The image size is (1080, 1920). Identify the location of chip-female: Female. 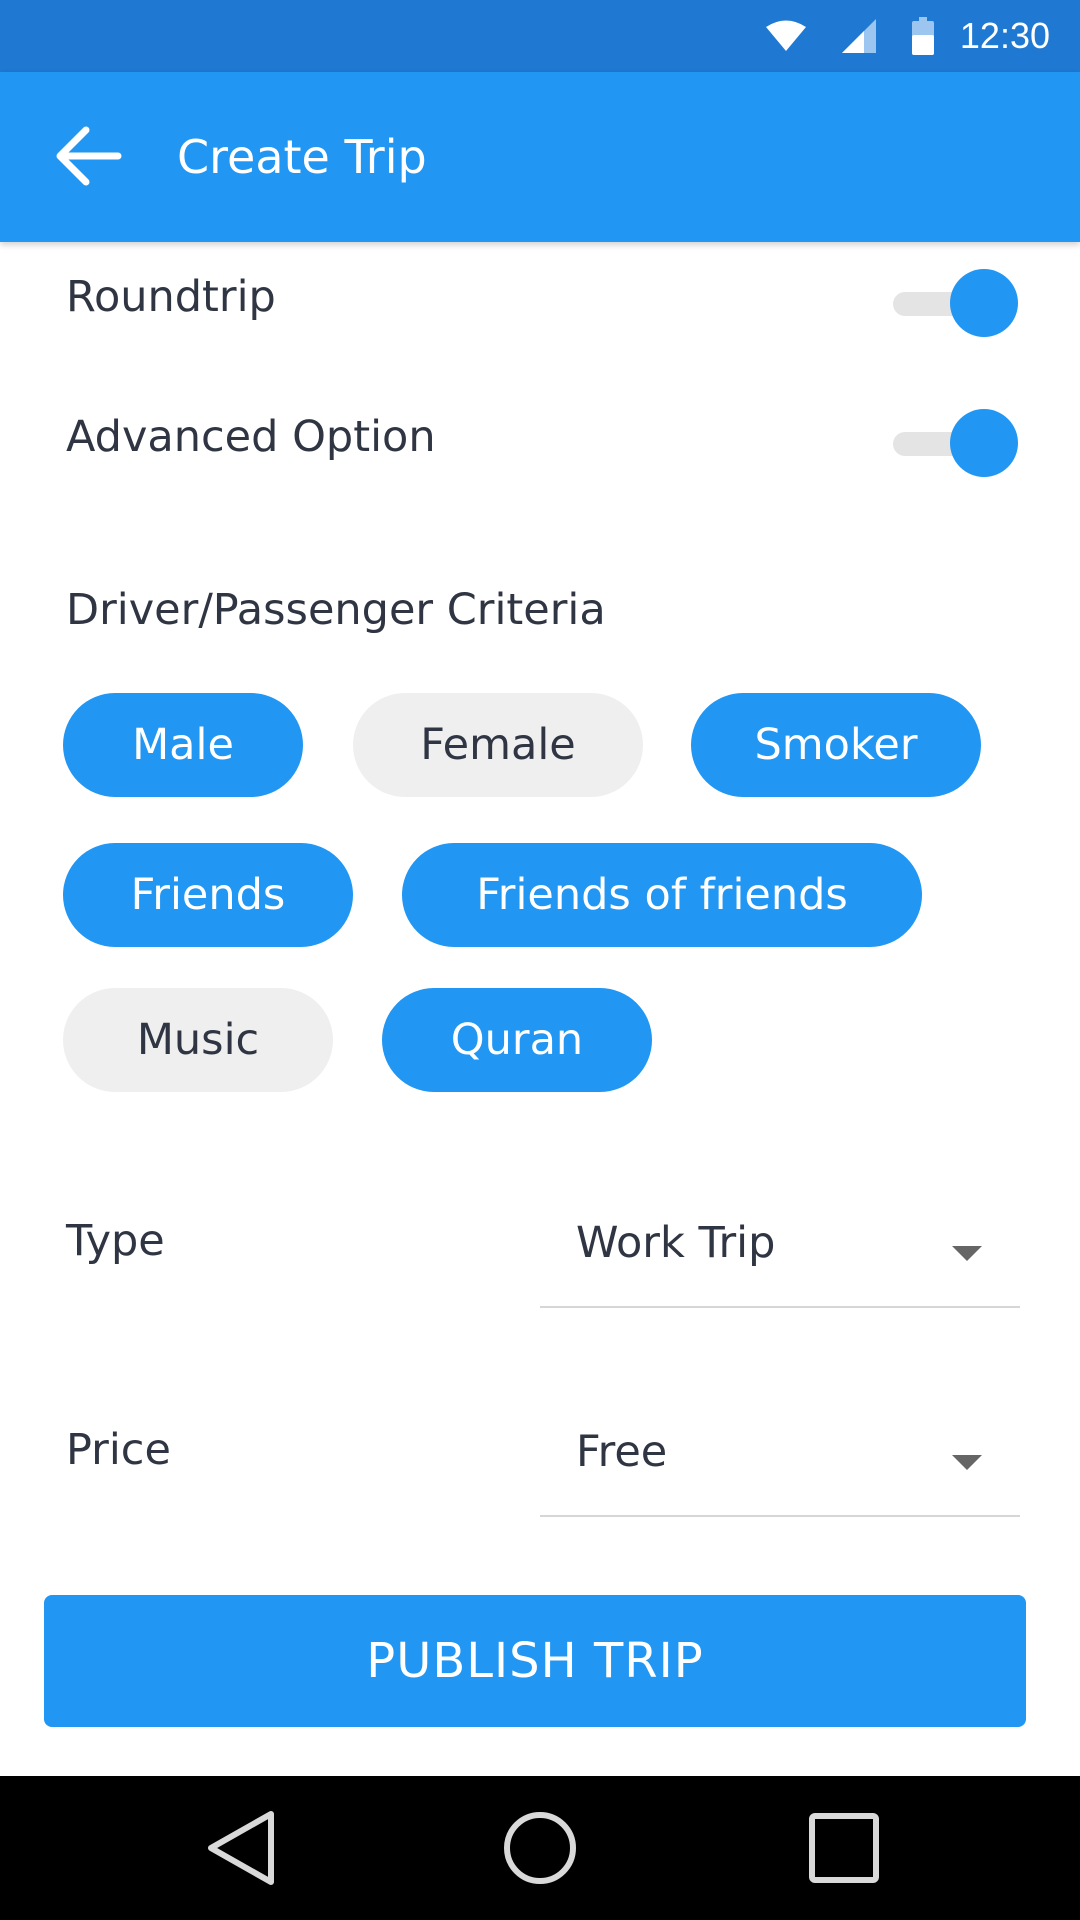
(498, 745).